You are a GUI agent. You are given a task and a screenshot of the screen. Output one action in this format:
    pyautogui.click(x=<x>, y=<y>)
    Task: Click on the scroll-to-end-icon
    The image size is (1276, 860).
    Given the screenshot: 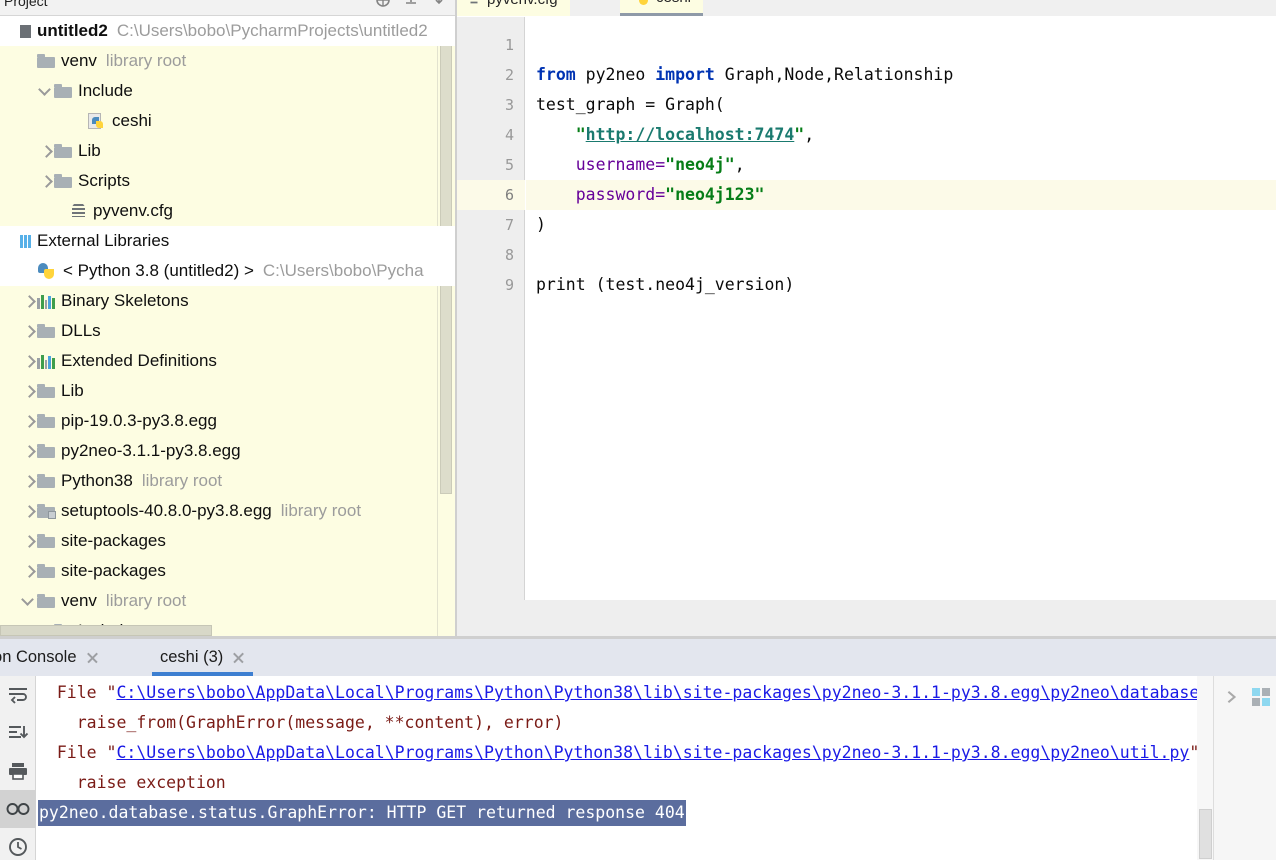 What is the action you would take?
    pyautogui.click(x=19, y=732)
    